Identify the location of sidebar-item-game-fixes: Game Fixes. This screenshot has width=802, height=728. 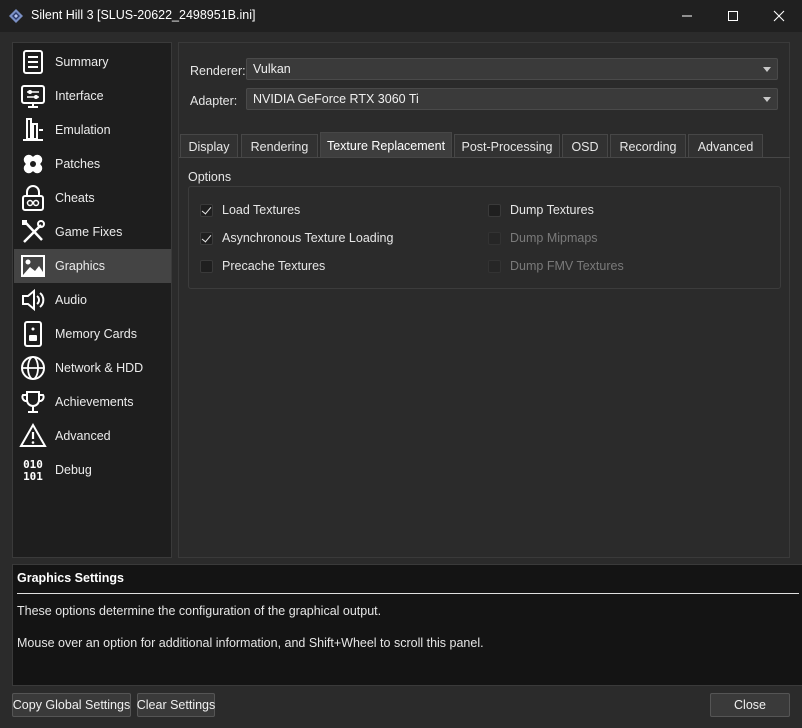
(92, 232).